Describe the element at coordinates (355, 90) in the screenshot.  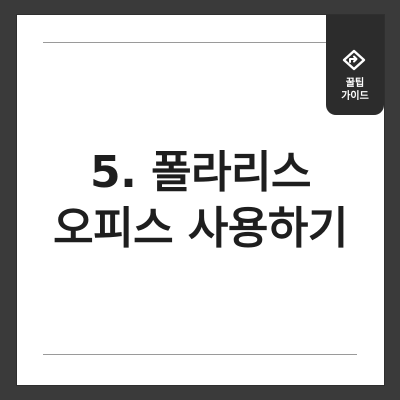
I see `badge-label: 꿀팁 가이드` at that location.